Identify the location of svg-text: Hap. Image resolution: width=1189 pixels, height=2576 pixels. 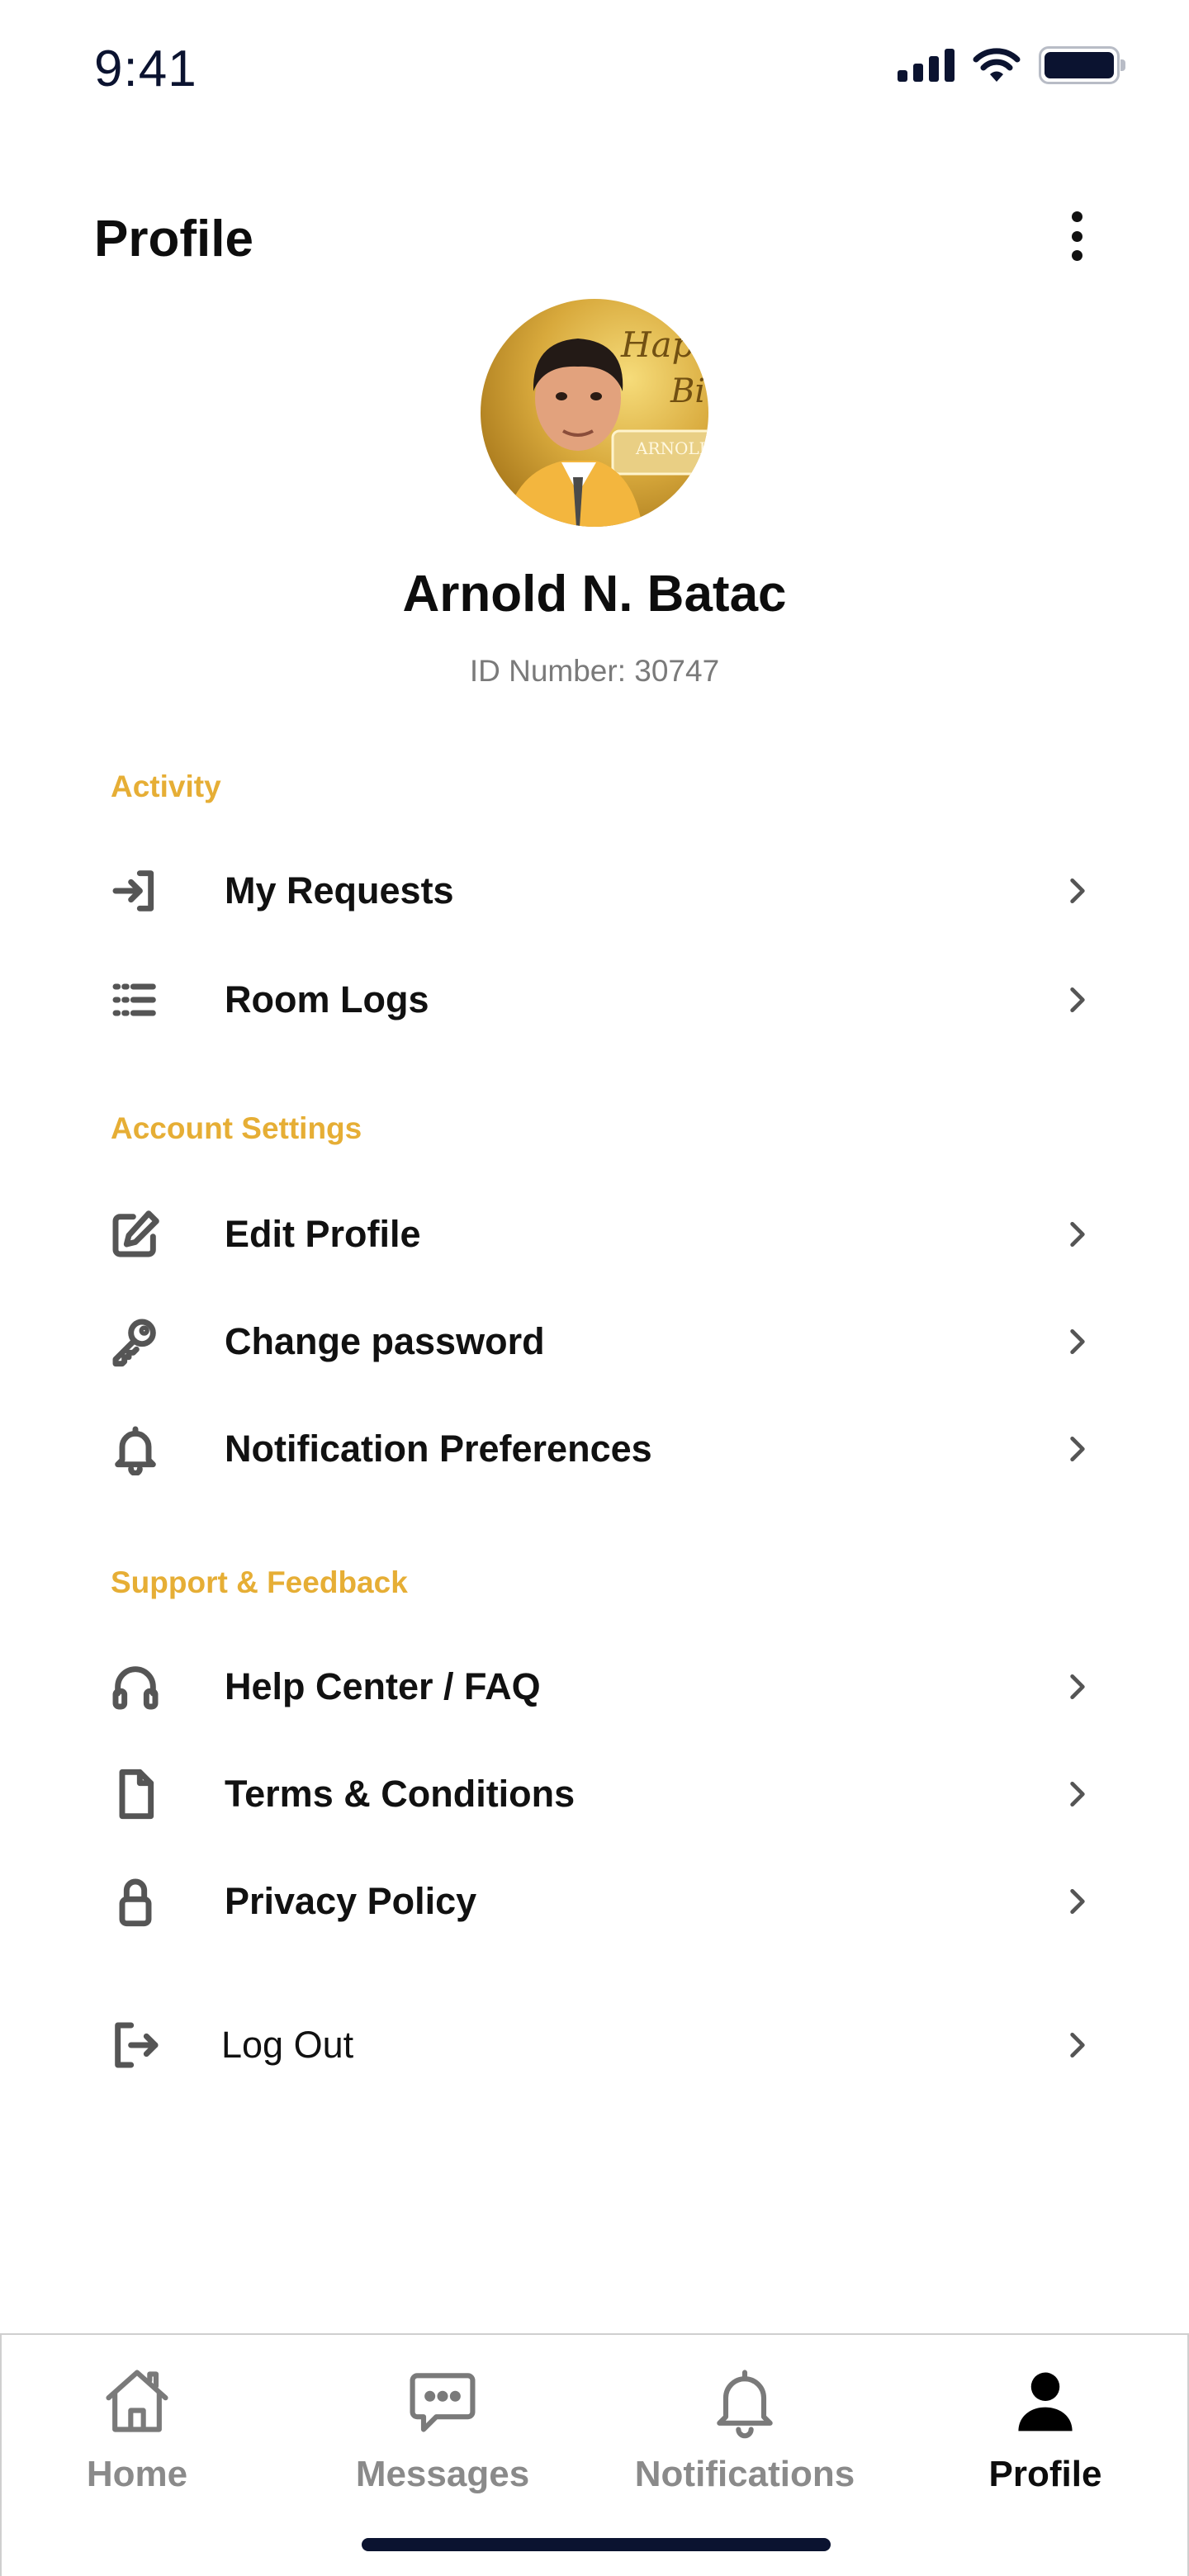
(657, 344).